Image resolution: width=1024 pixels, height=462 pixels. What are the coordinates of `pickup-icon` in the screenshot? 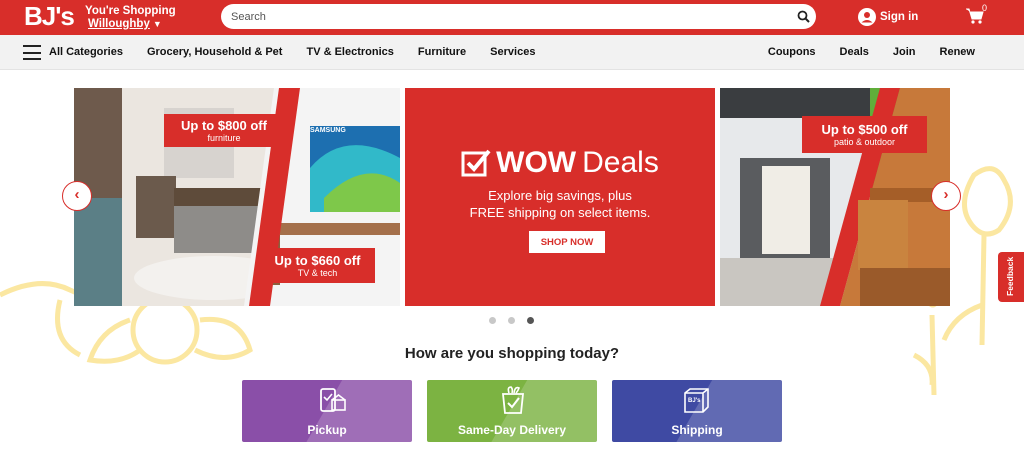 It's located at (333, 400).